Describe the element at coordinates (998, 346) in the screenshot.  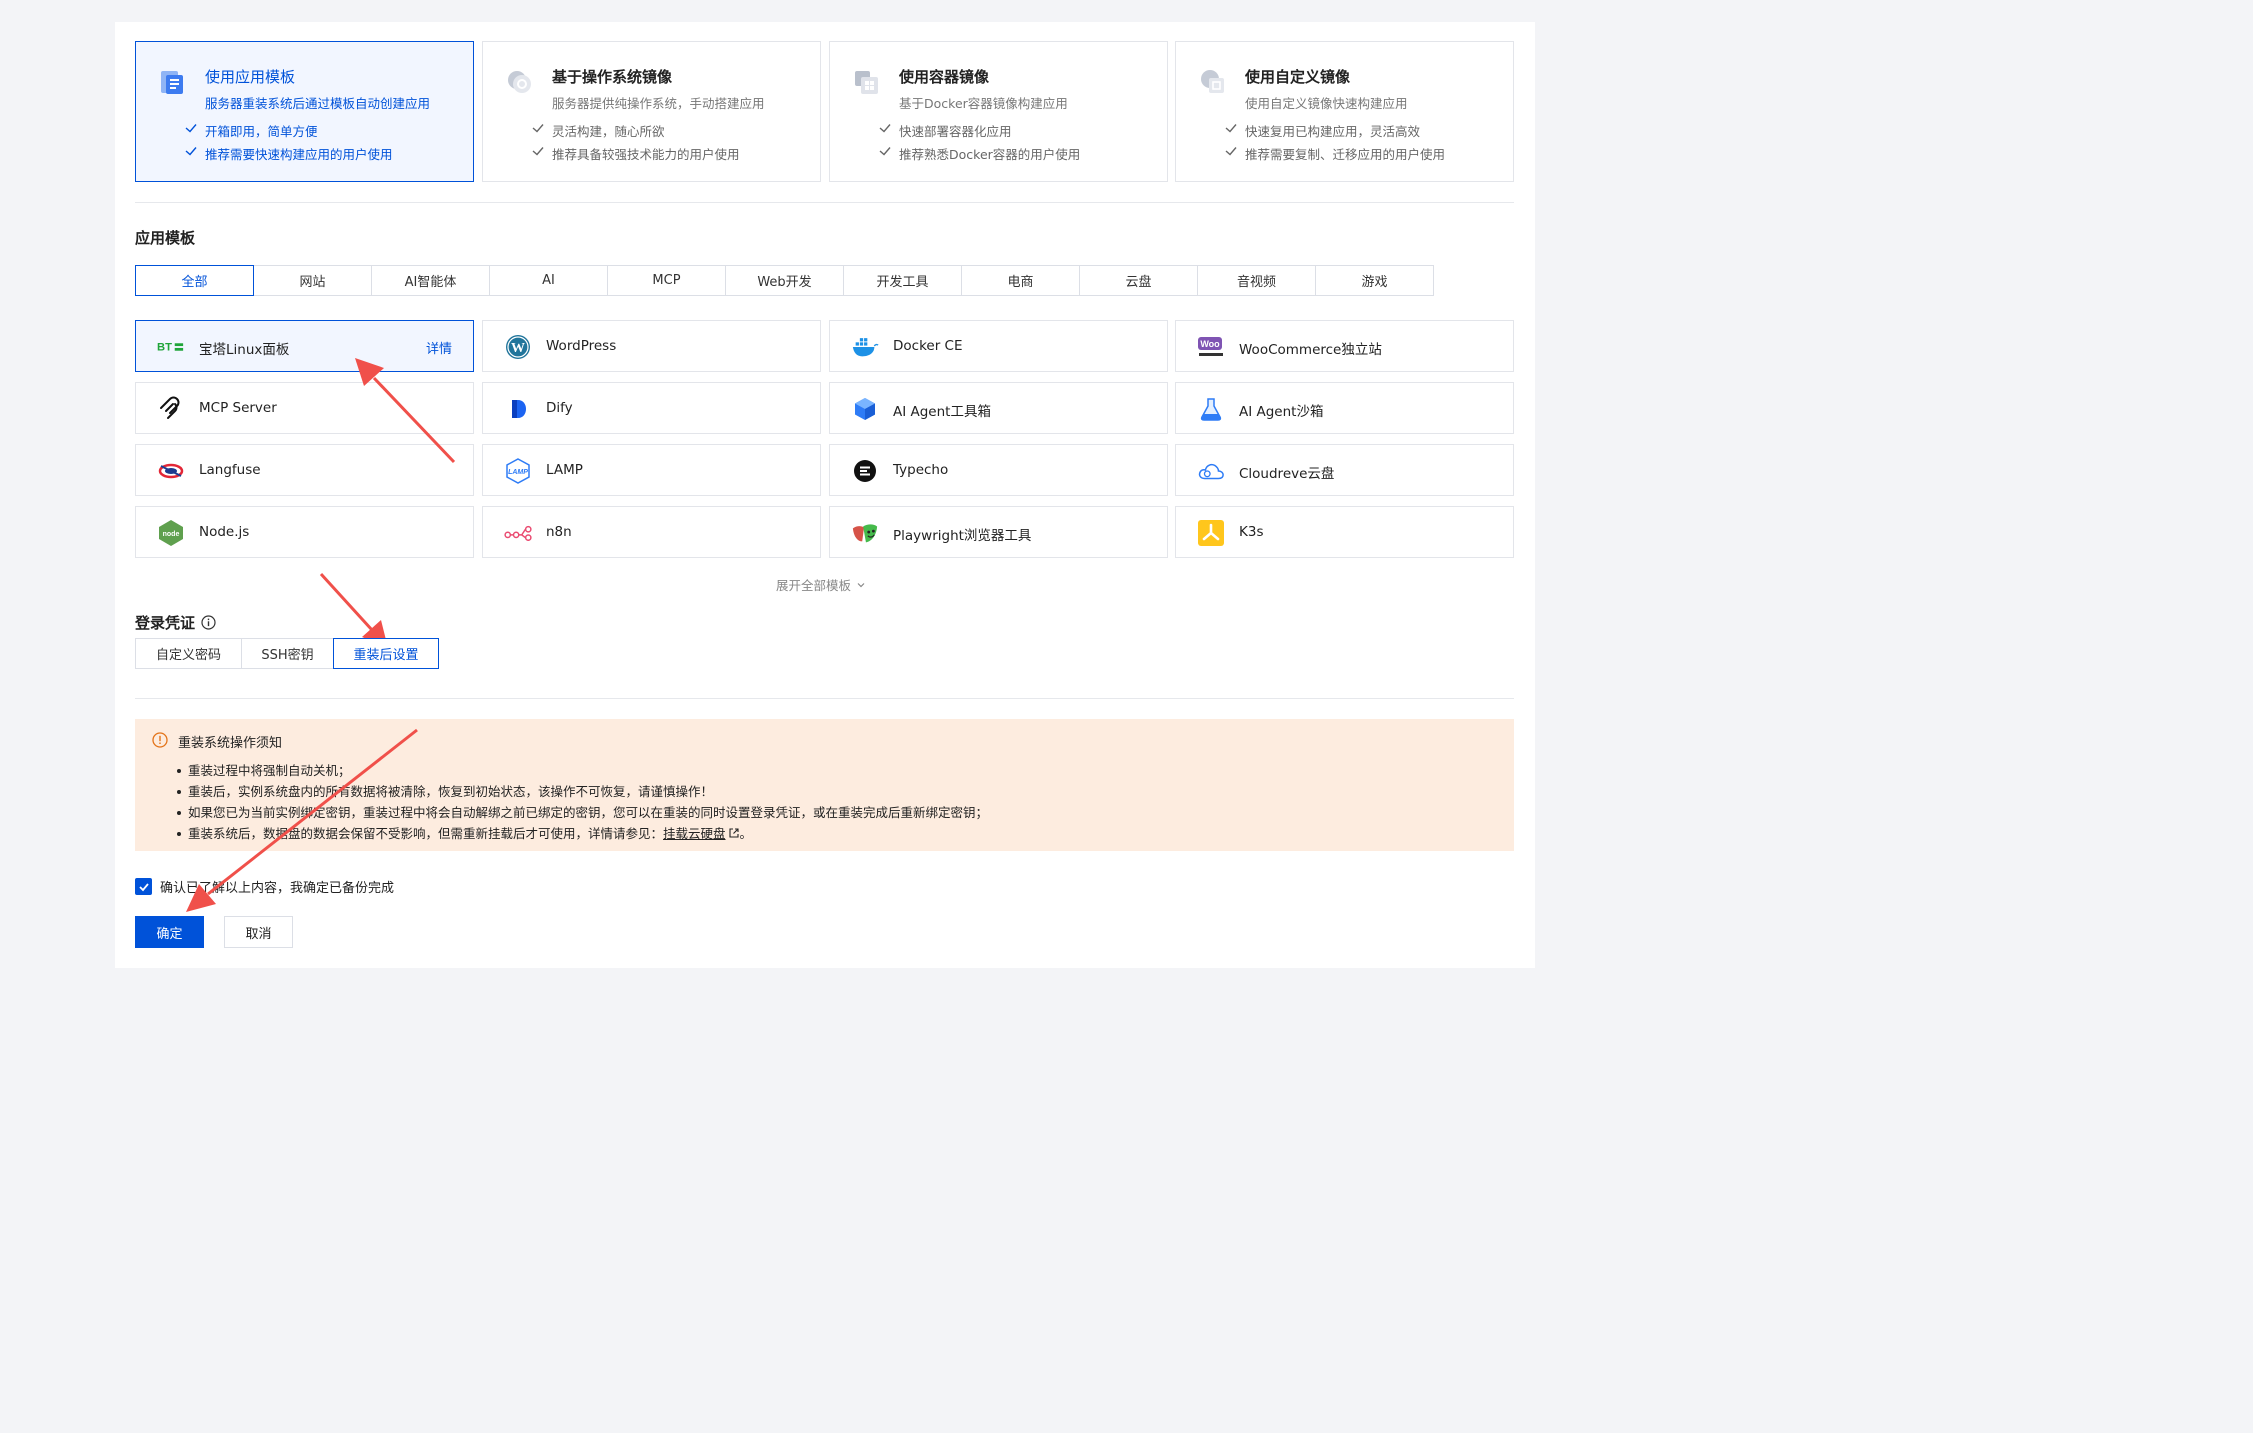
I see `app-docker-ce: Docker CE` at that location.